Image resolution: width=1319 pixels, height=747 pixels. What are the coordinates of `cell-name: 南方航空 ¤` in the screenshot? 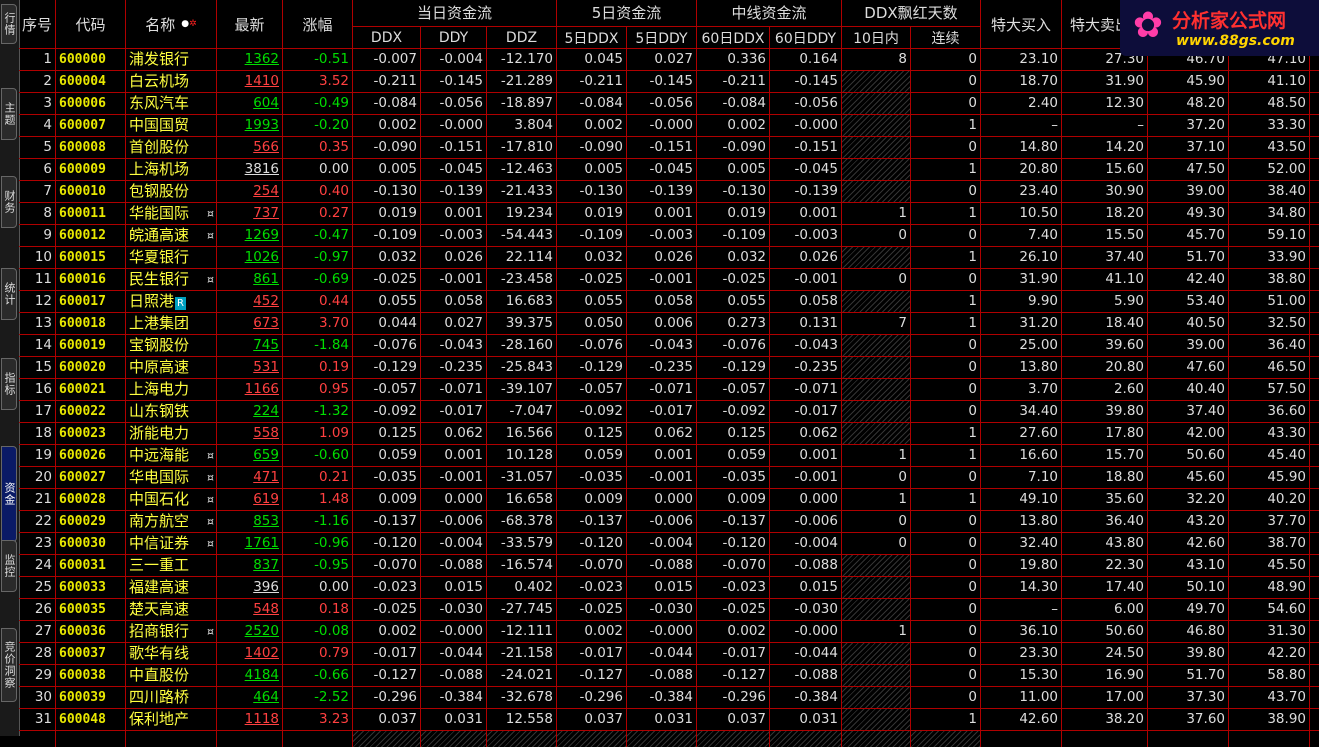 It's located at (171, 521).